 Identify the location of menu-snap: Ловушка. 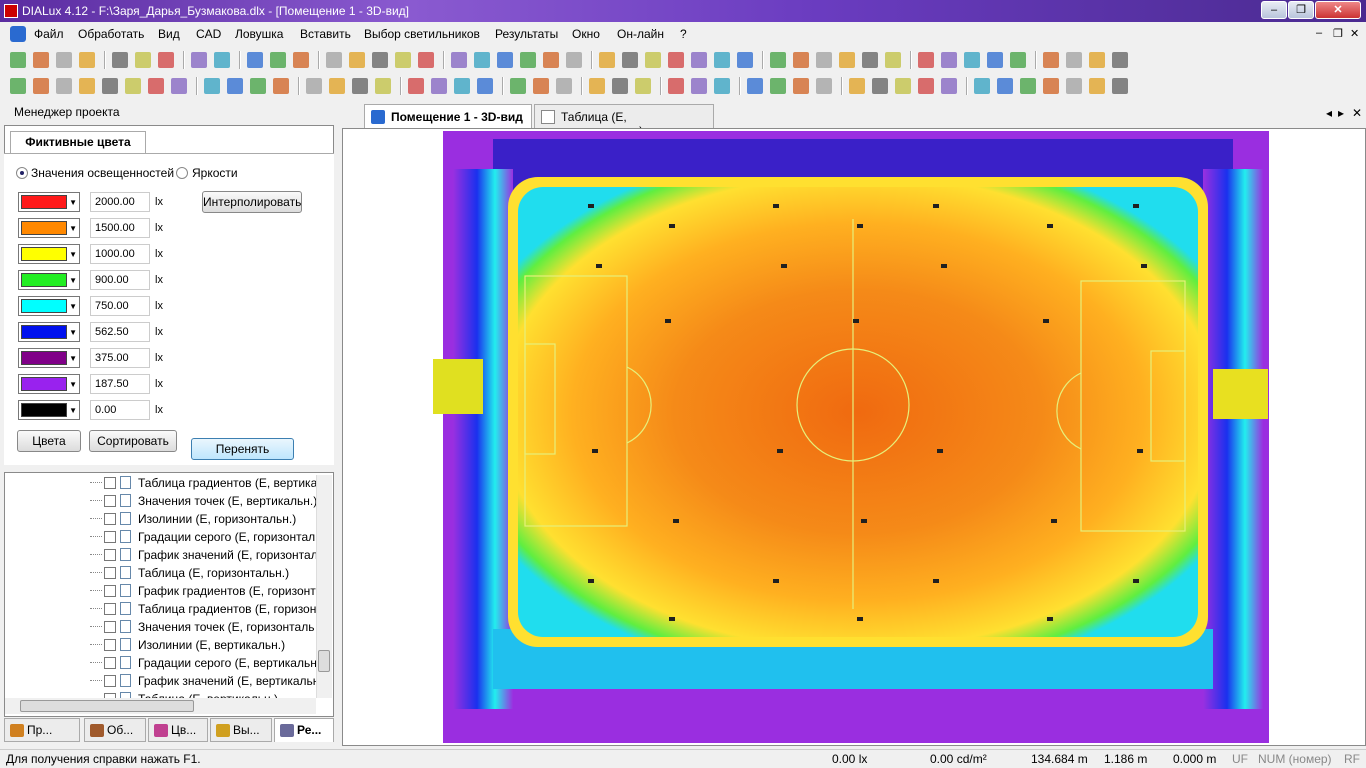
(259, 34).